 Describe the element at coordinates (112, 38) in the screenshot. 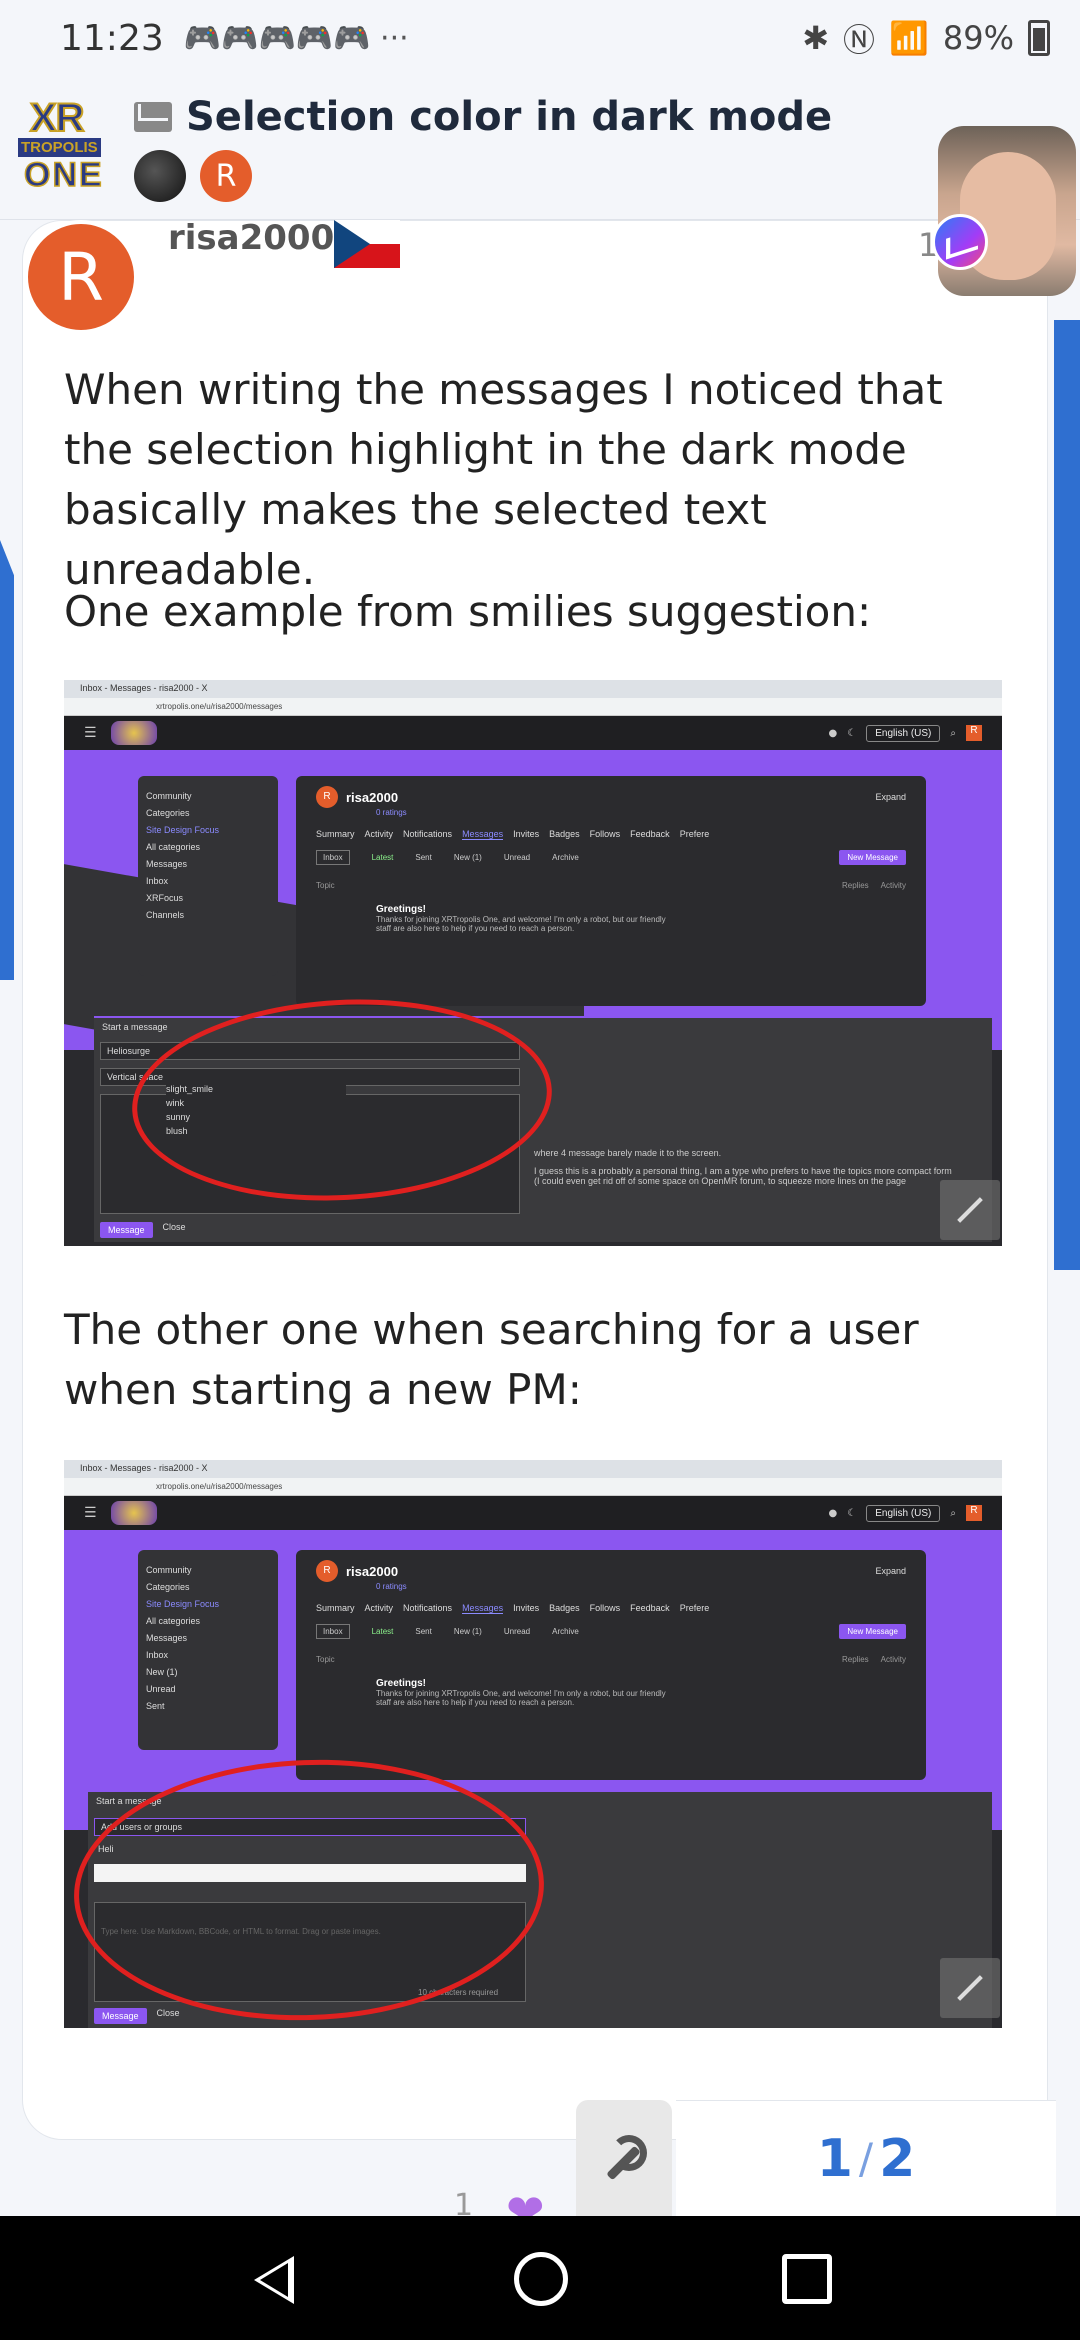

I see `status-time: 11:23` at that location.